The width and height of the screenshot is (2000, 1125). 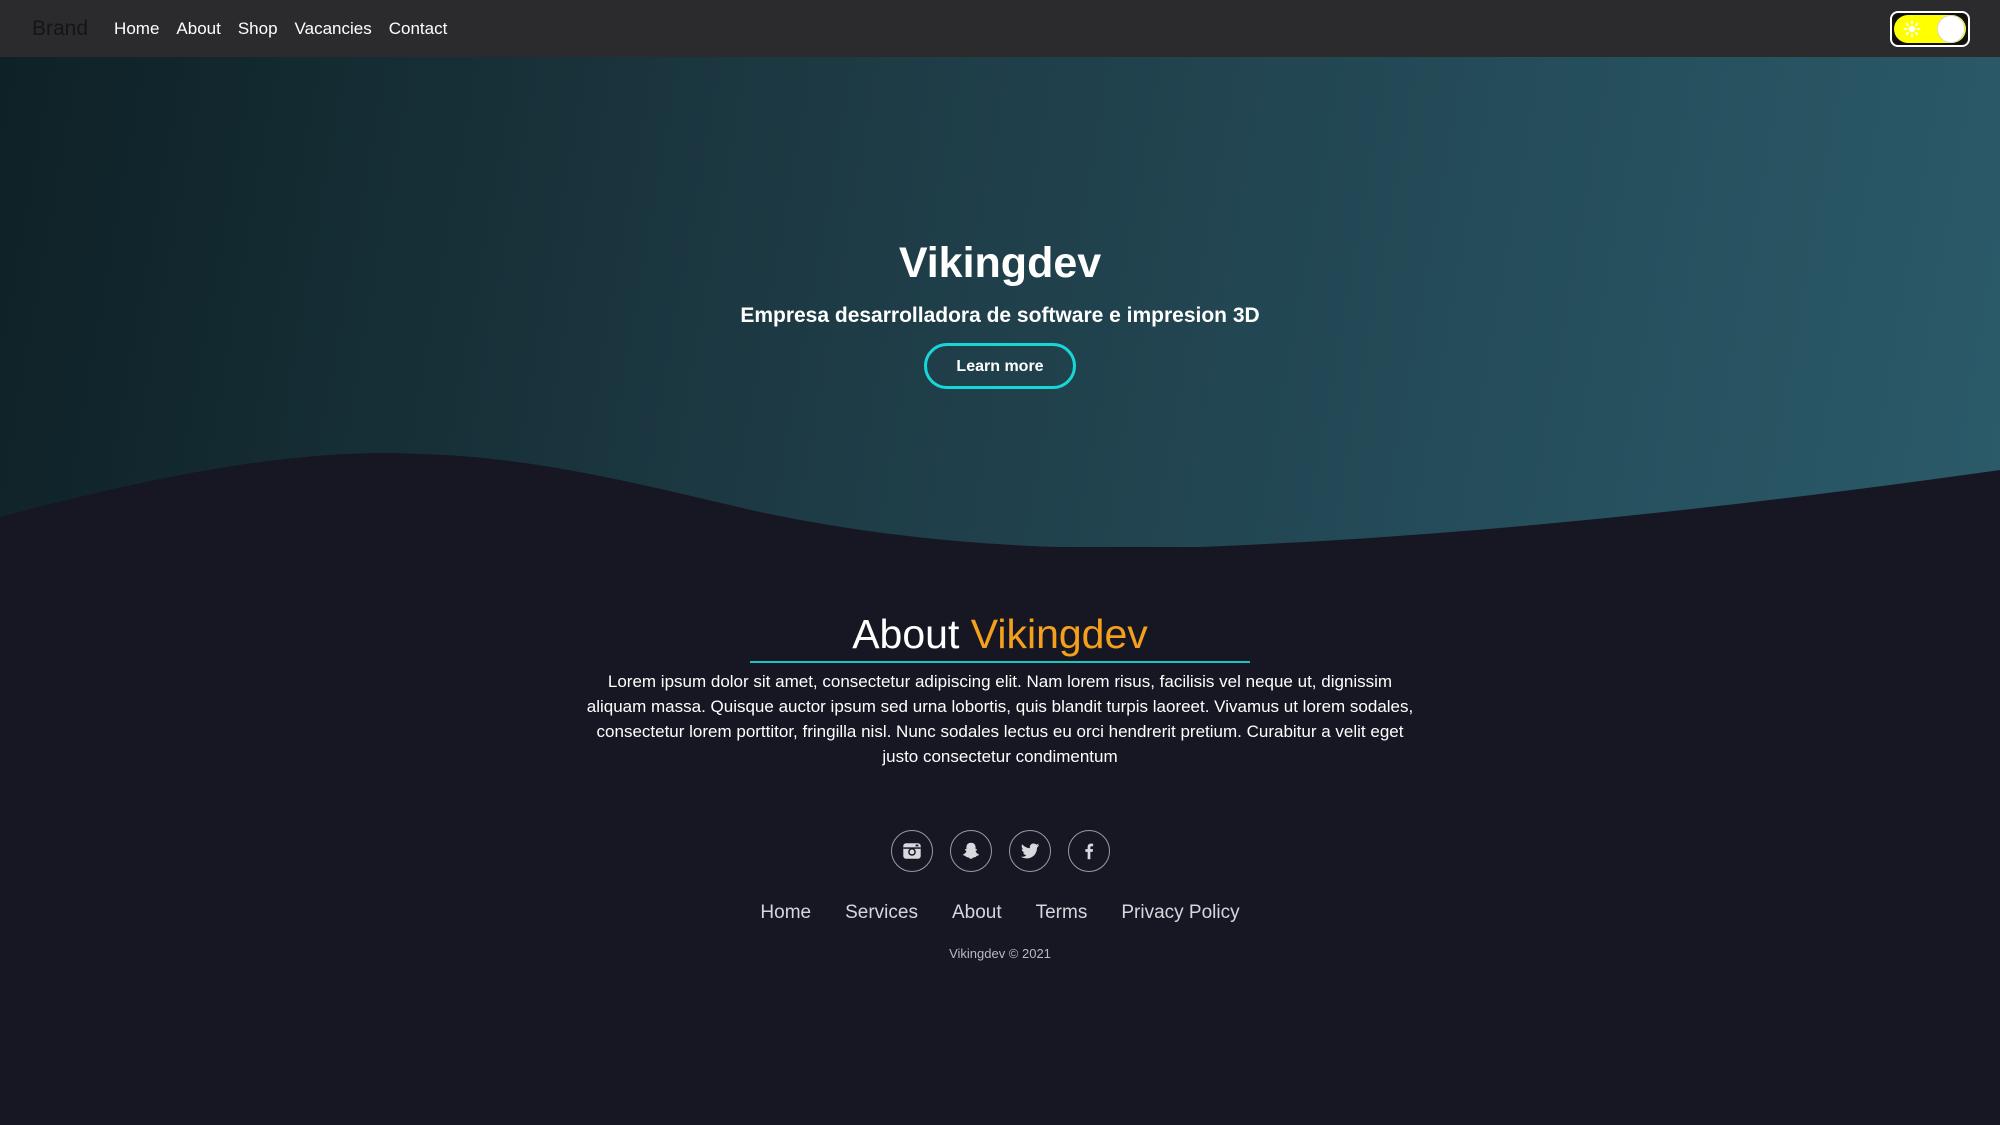 What do you see at coordinates (258, 29) in the screenshot?
I see `nav-link-shop: Shop` at bounding box center [258, 29].